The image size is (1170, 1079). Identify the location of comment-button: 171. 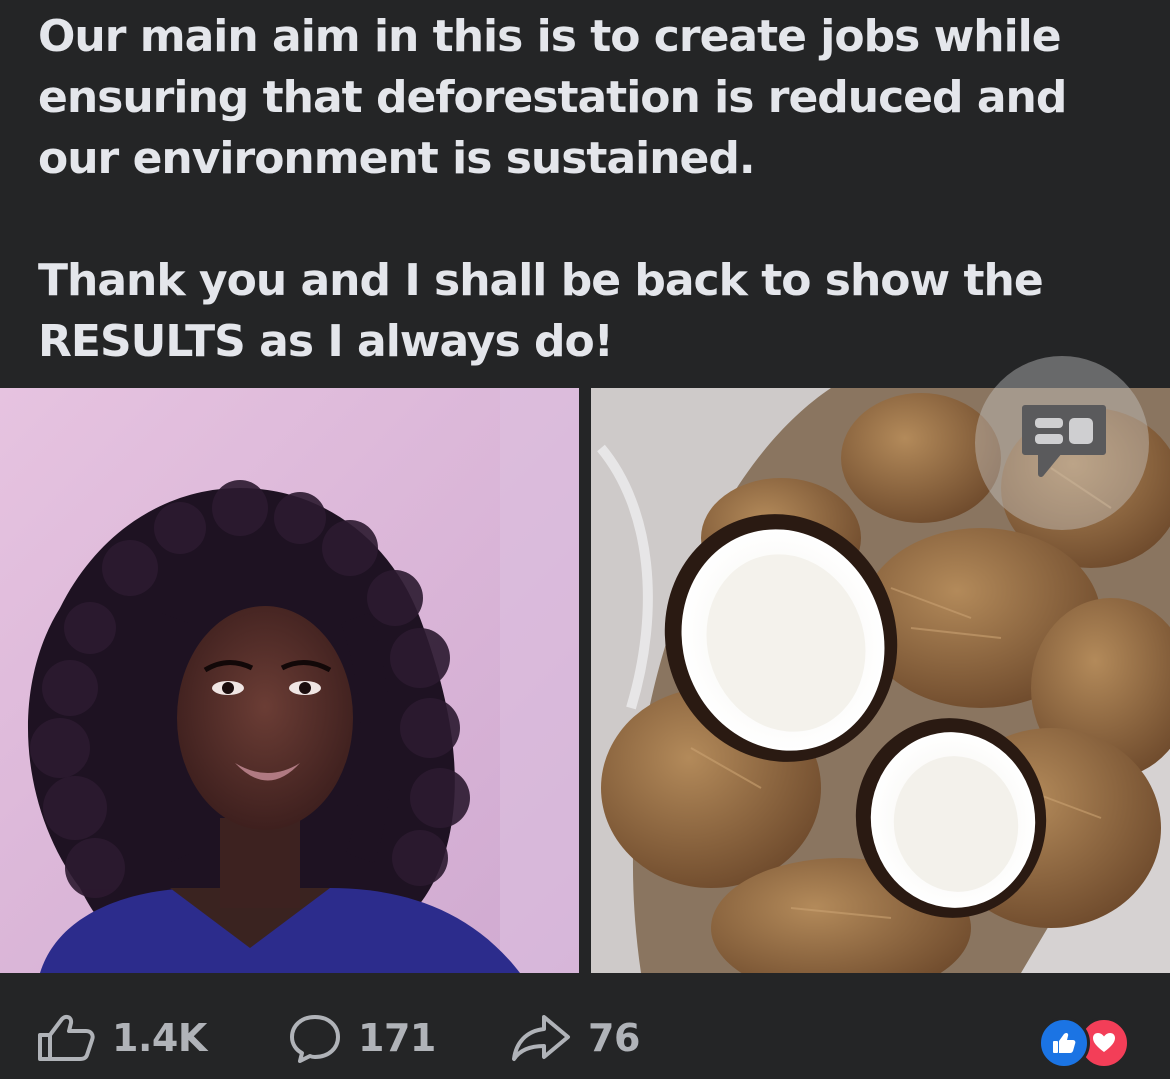
(362, 1038).